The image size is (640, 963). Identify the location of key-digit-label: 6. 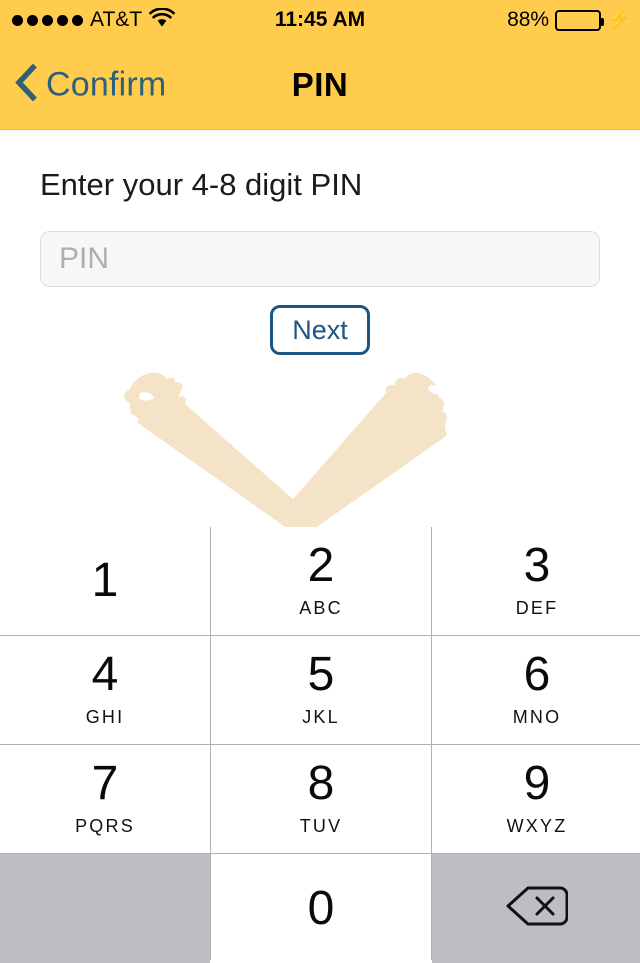
(537, 674).